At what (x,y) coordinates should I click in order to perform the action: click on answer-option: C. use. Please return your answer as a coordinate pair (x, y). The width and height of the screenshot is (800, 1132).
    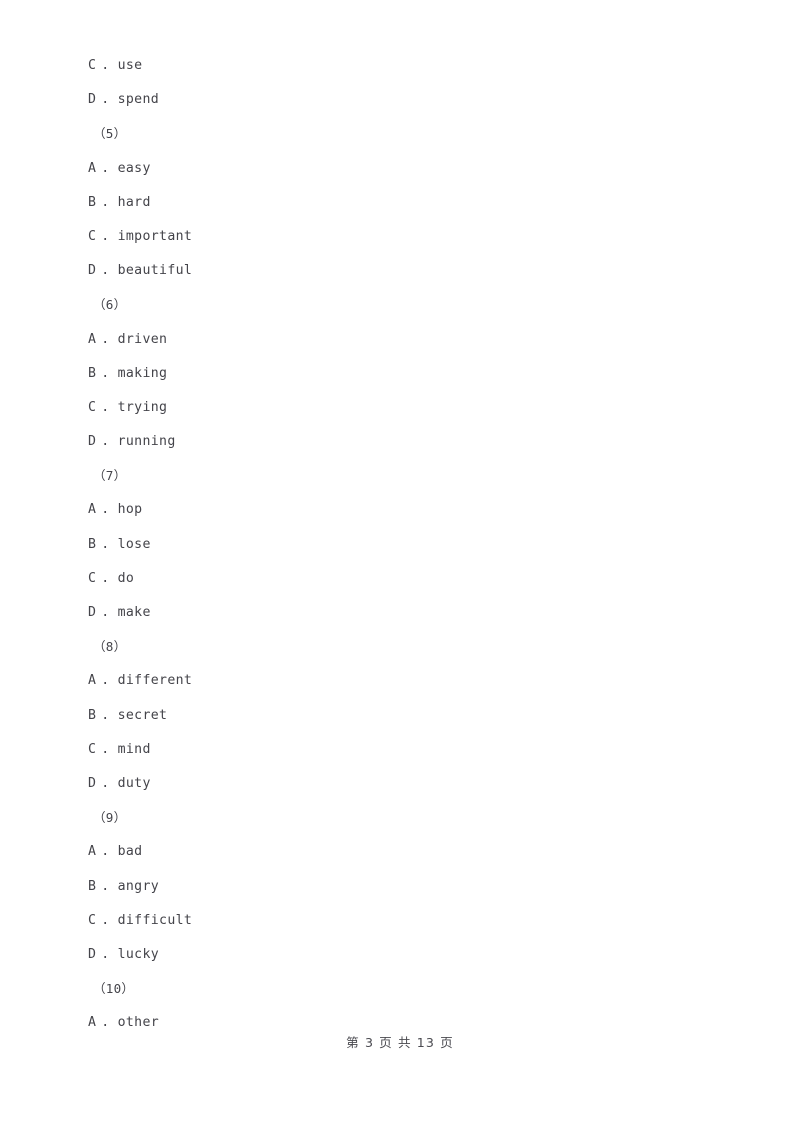
    Looking at the image, I should click on (388, 66).